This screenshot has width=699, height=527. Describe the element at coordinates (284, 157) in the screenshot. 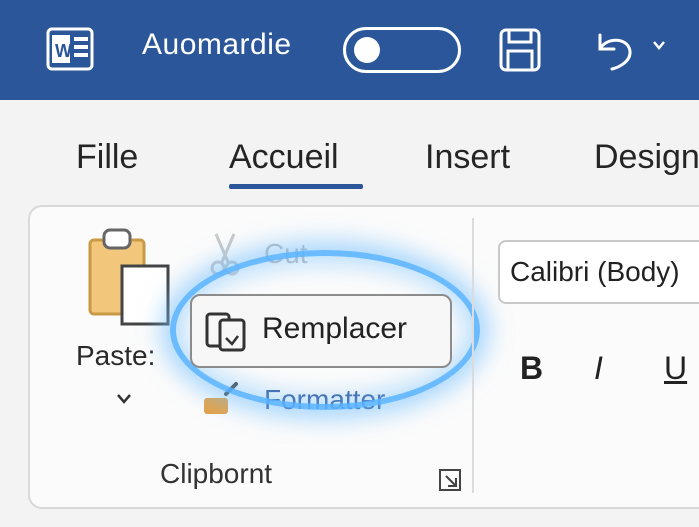

I see `tab-home: Accueil` at that location.